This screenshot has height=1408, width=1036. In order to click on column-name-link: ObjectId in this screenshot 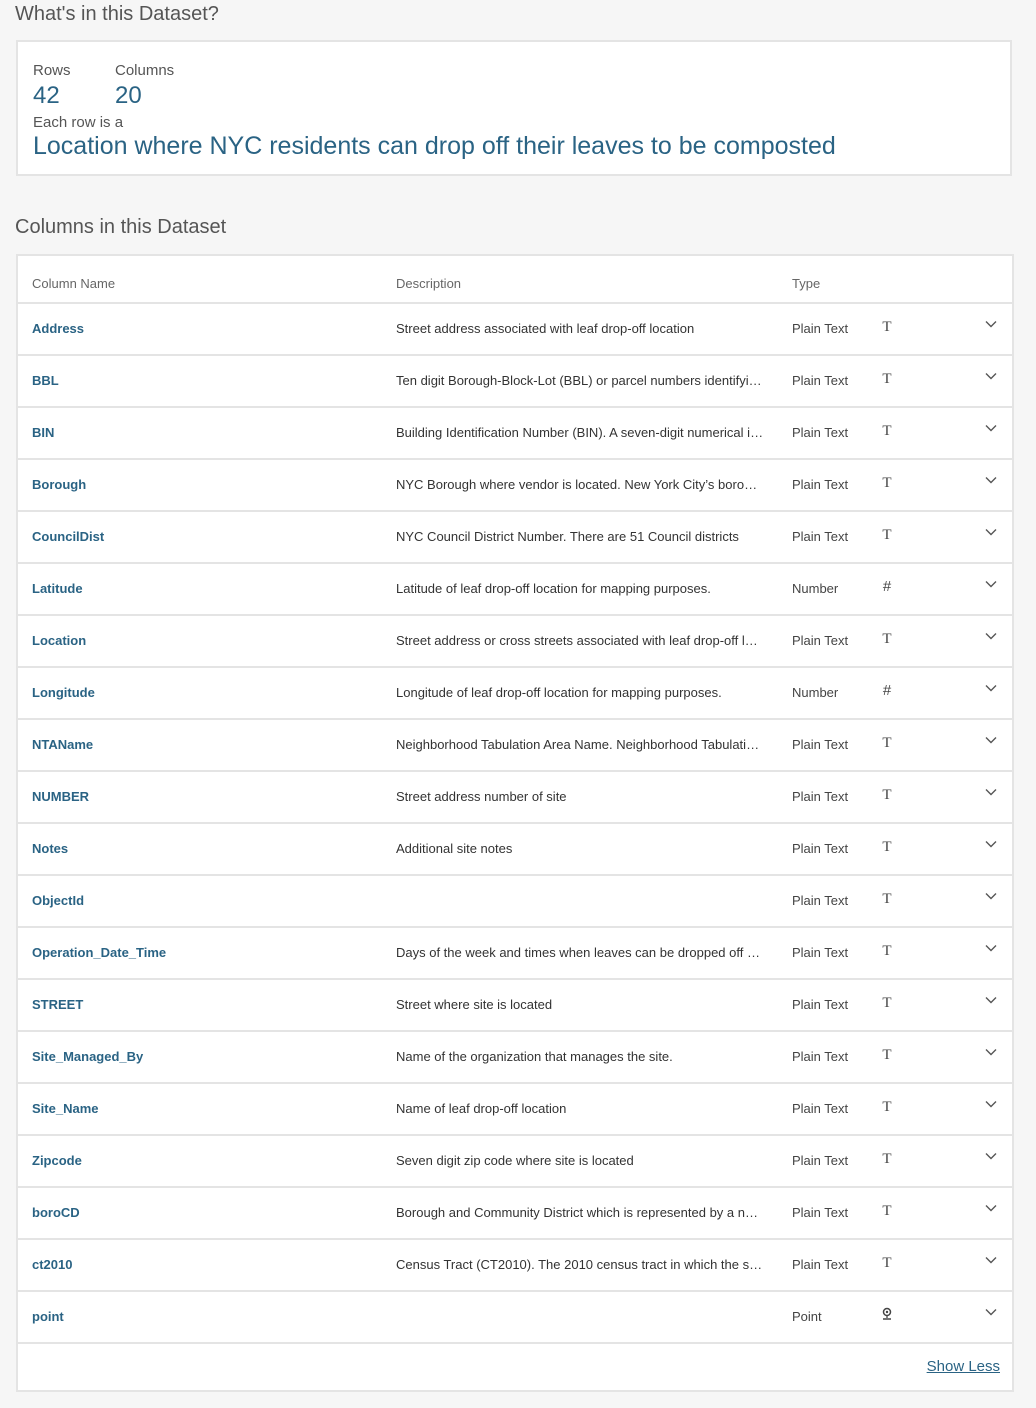, I will do `click(58, 901)`.